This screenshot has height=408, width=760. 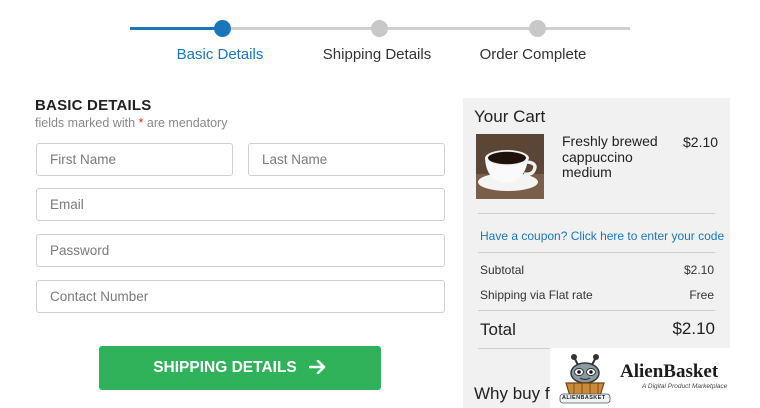 What do you see at coordinates (176, 28) in the screenshot?
I see `stepper-progress-line` at bounding box center [176, 28].